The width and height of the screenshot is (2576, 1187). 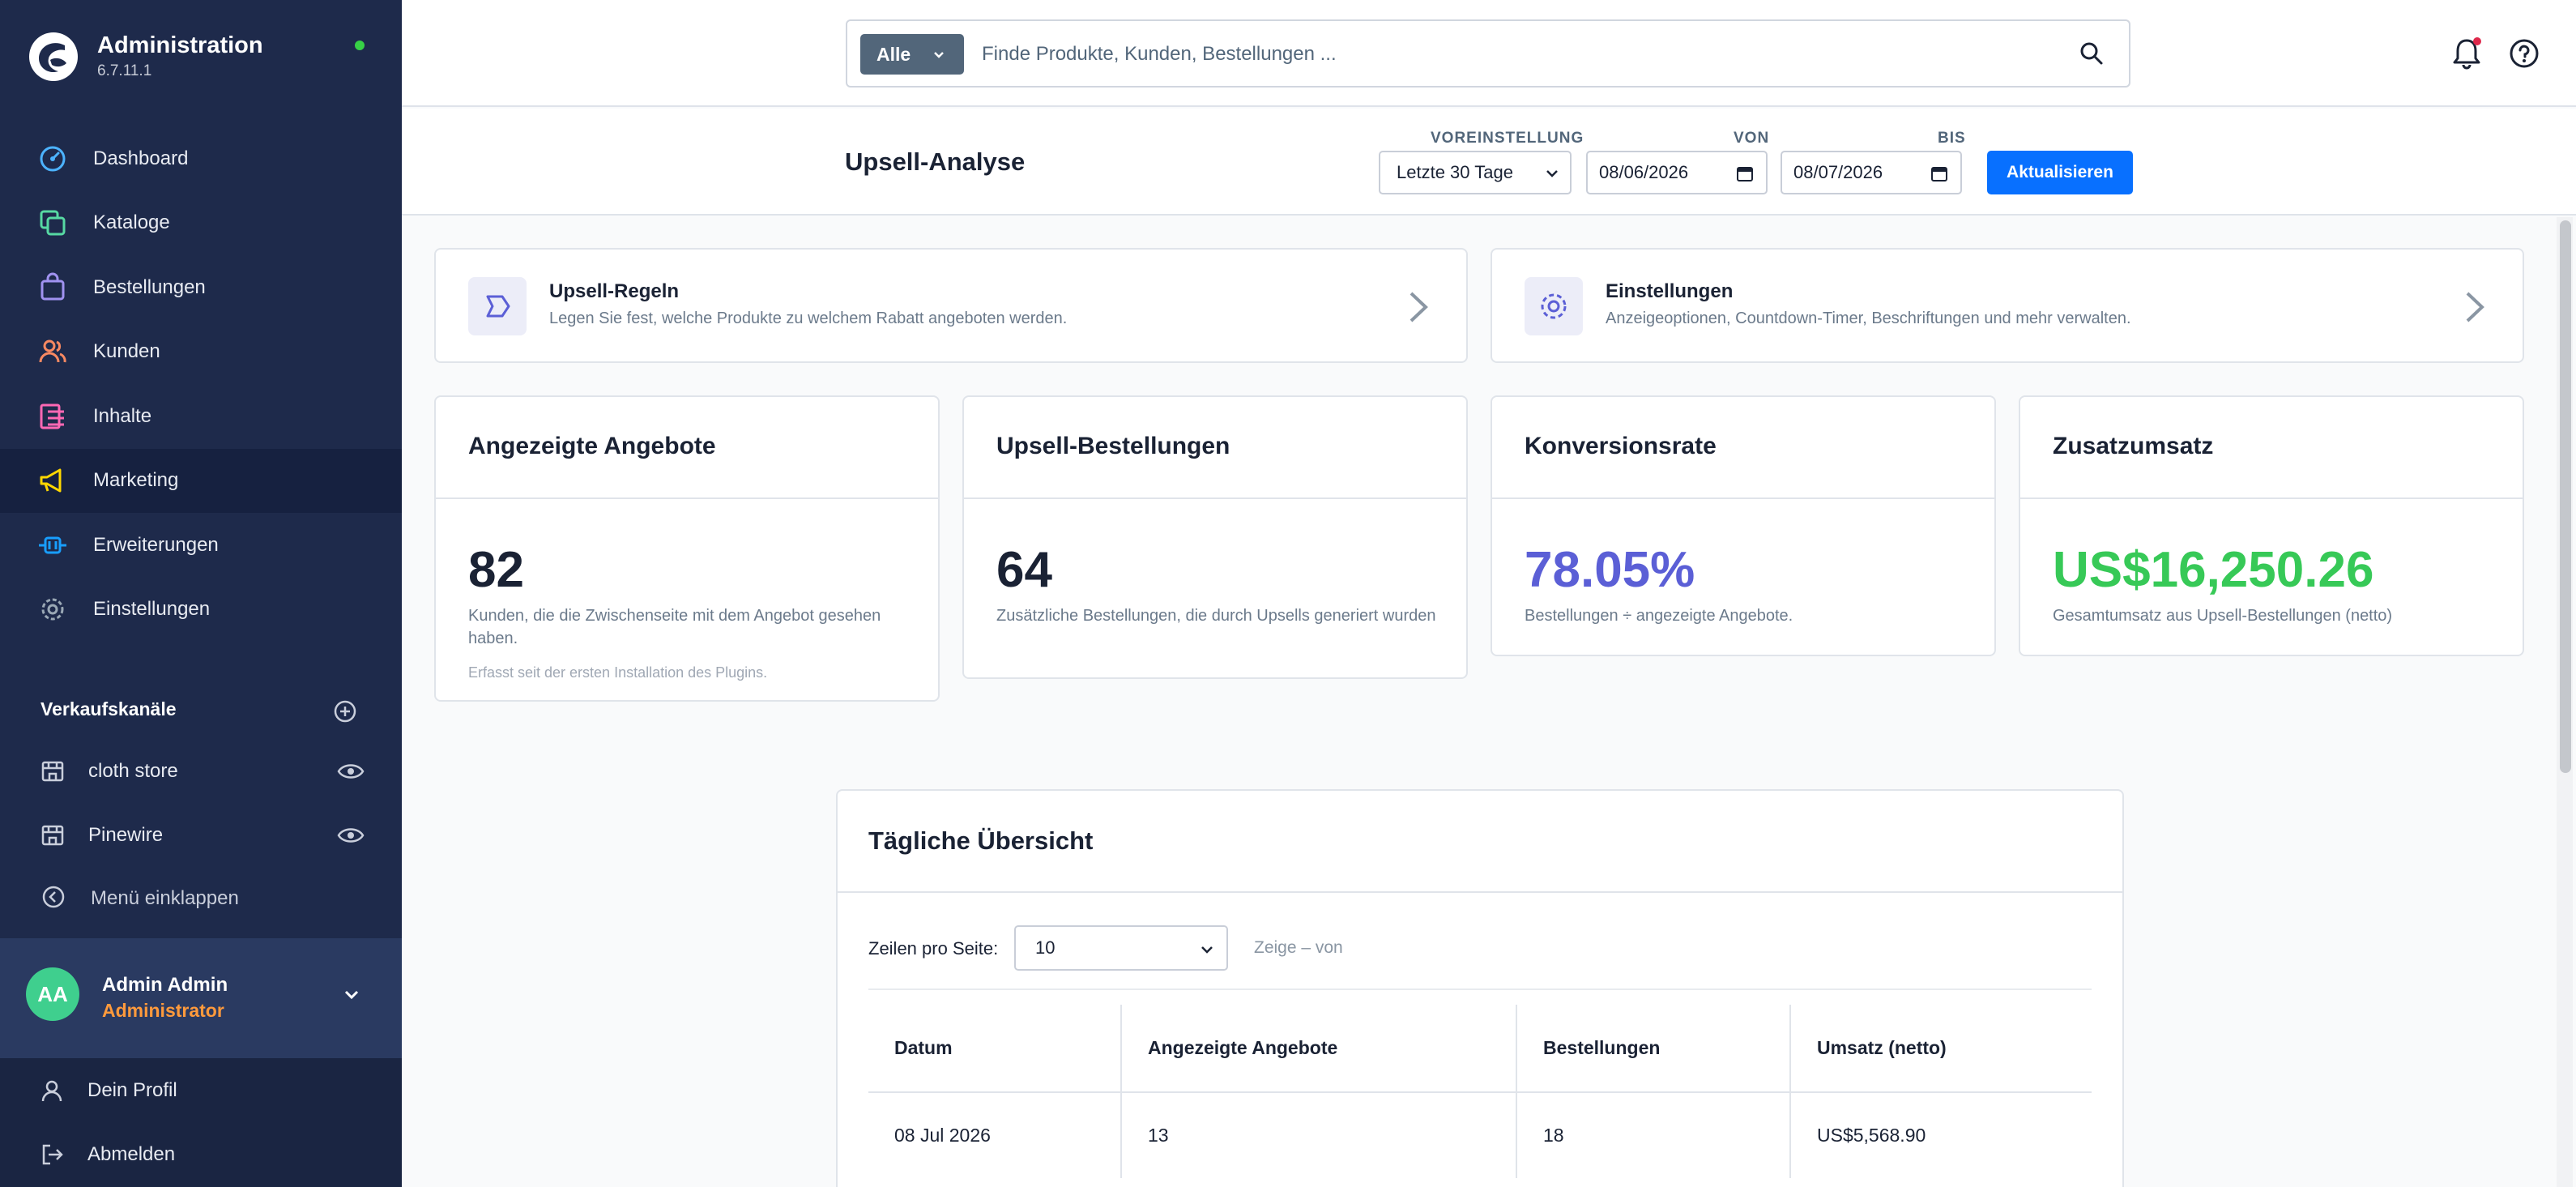 I want to click on stat-value: 82, so click(x=496, y=570).